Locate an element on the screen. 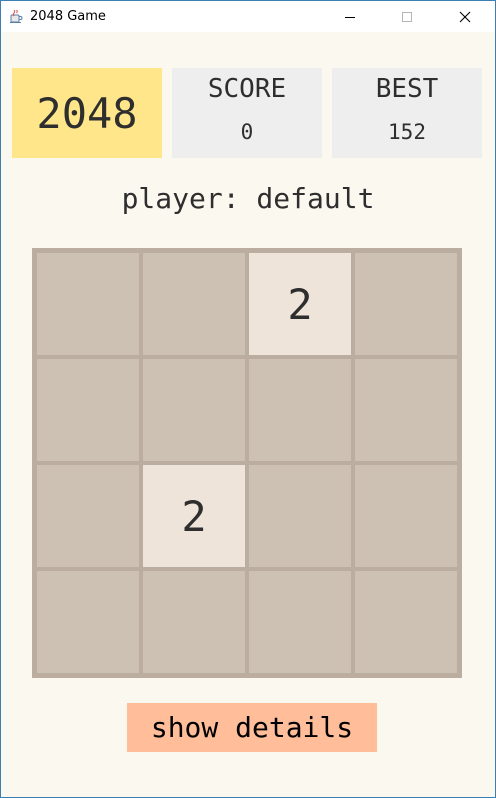 This screenshot has width=496, height=798. game-logo: 2048 is located at coordinates (87, 113).